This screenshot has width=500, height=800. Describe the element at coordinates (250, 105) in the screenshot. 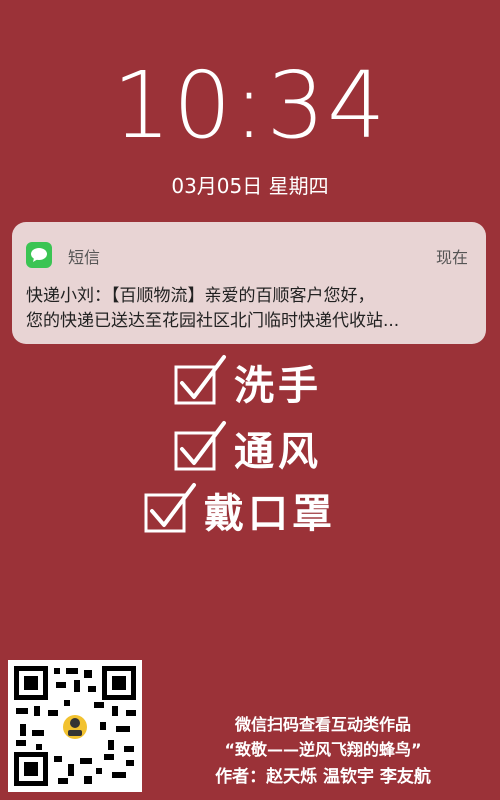

I see `lockscreen-clock: 10:34` at that location.